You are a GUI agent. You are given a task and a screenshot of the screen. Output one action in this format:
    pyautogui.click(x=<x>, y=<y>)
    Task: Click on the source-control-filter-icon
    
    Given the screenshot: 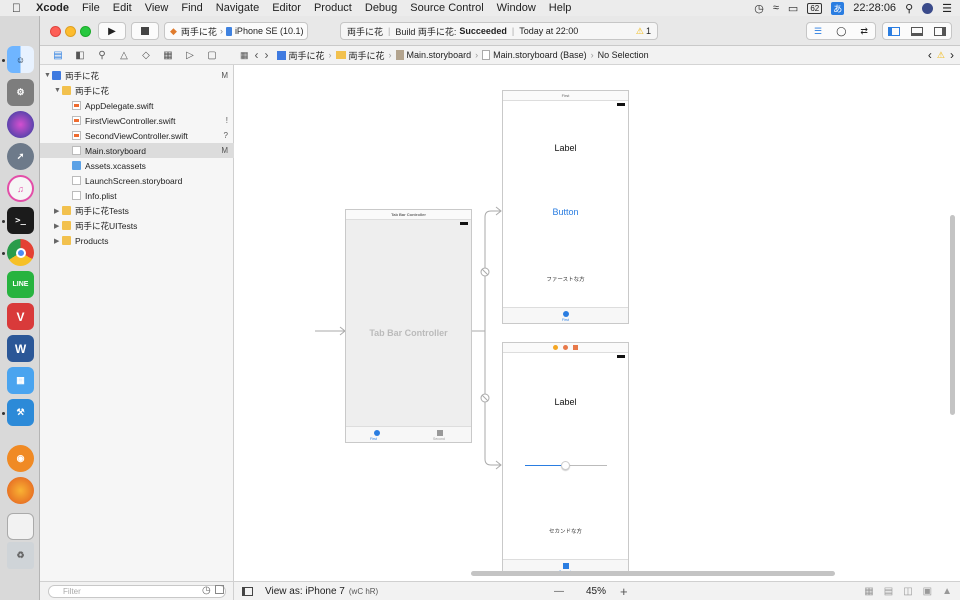 What is the action you would take?
    pyautogui.click(x=219, y=589)
    